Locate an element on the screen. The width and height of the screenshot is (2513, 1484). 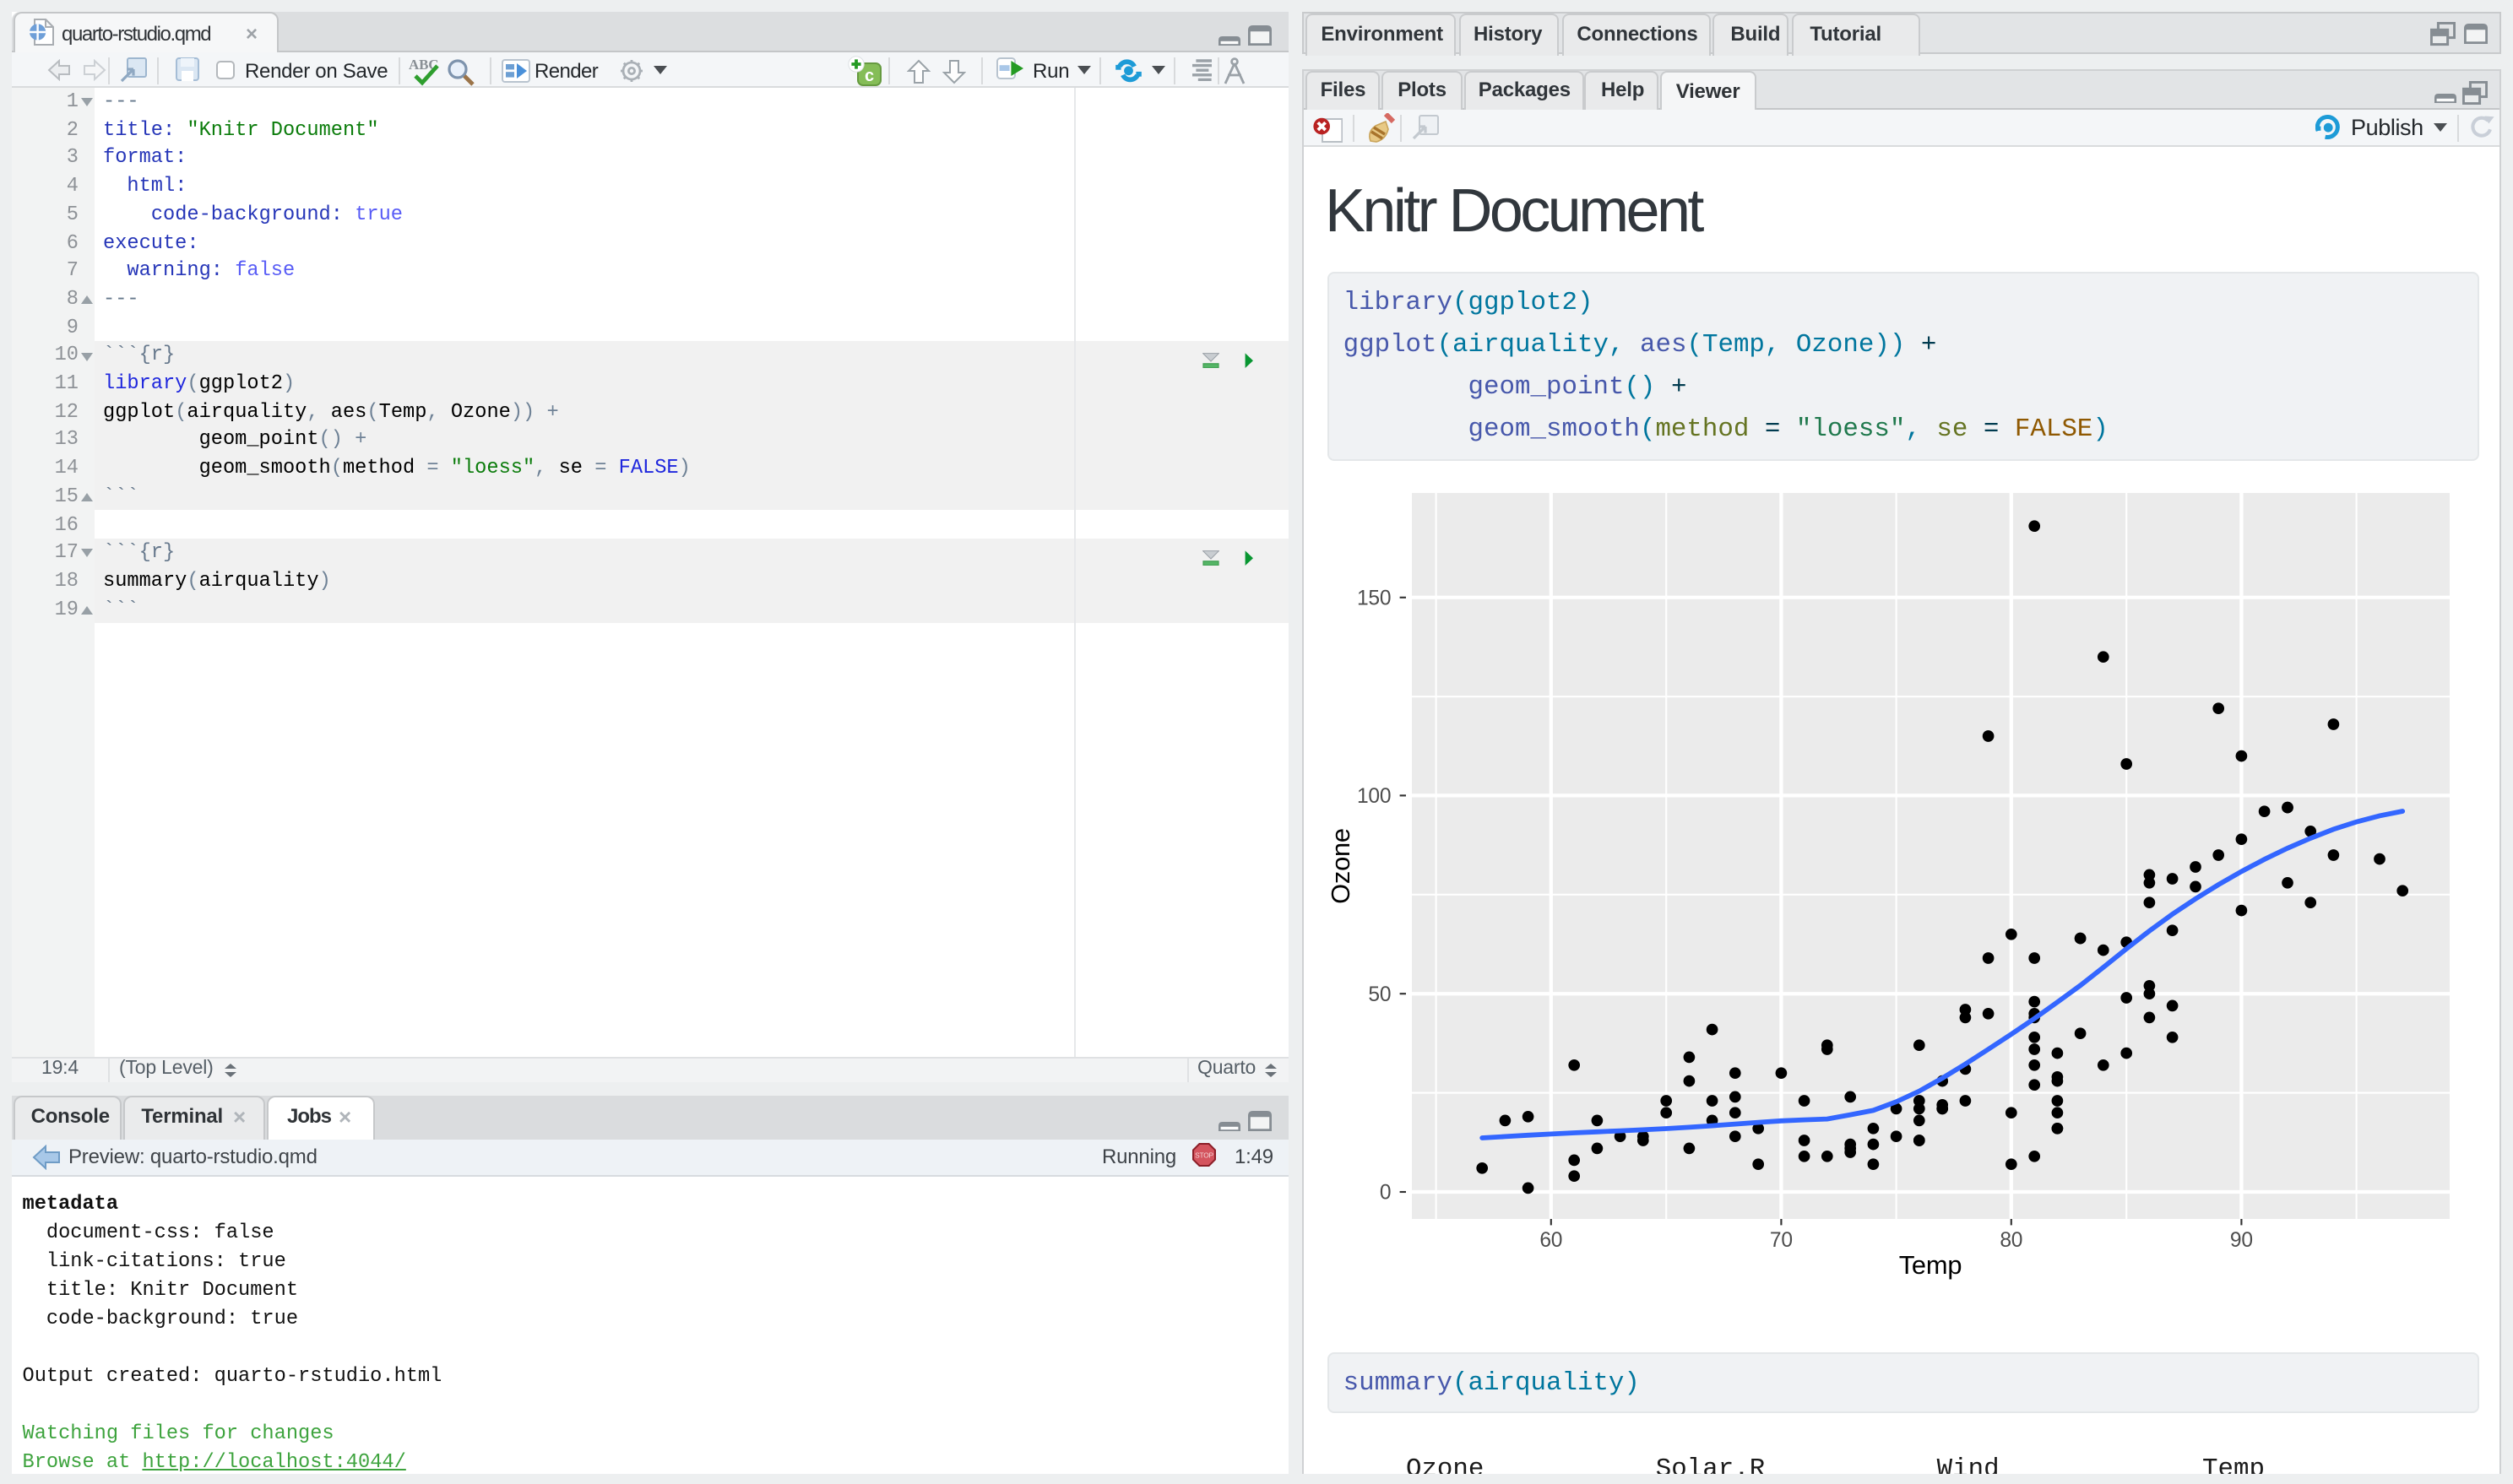
svg-text: Ozone is located at coordinates (1340, 866).